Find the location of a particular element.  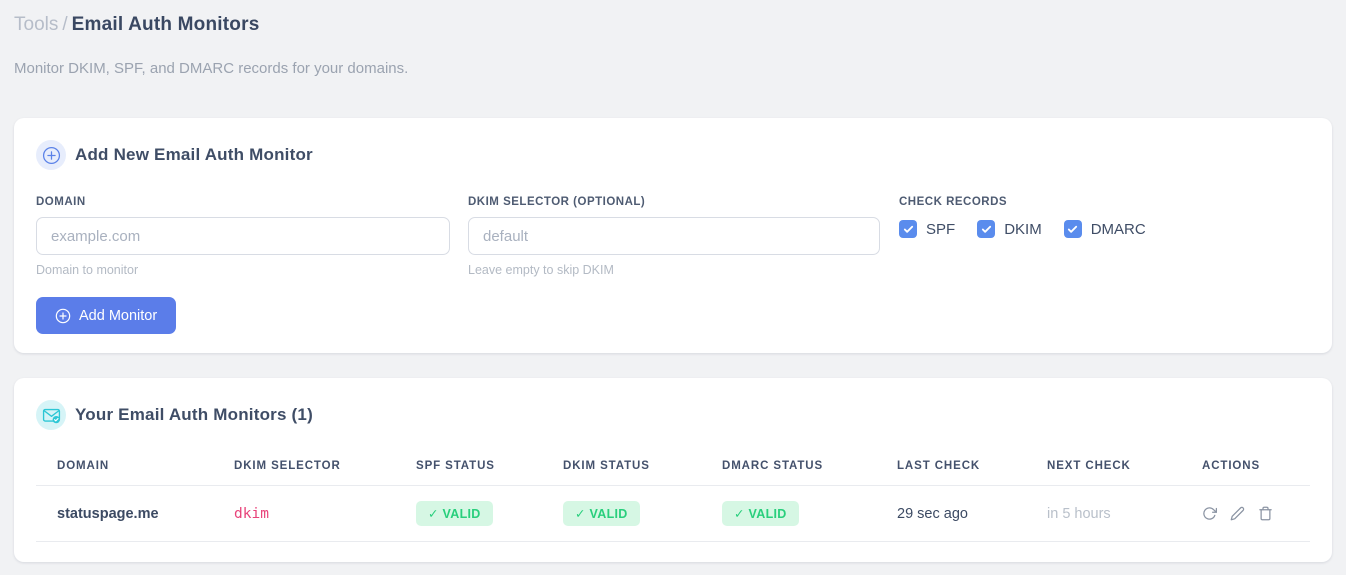

dmarc-checkbox-group: DMARC is located at coordinates (1104, 229).